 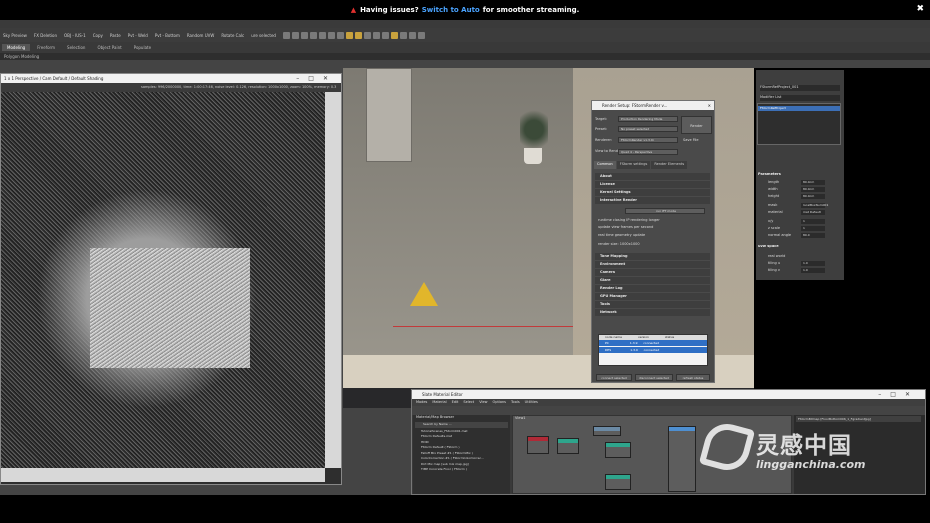 What do you see at coordinates (800, 98) in the screenshot?
I see `modifier-list-select: Modifier List` at bounding box center [800, 98].